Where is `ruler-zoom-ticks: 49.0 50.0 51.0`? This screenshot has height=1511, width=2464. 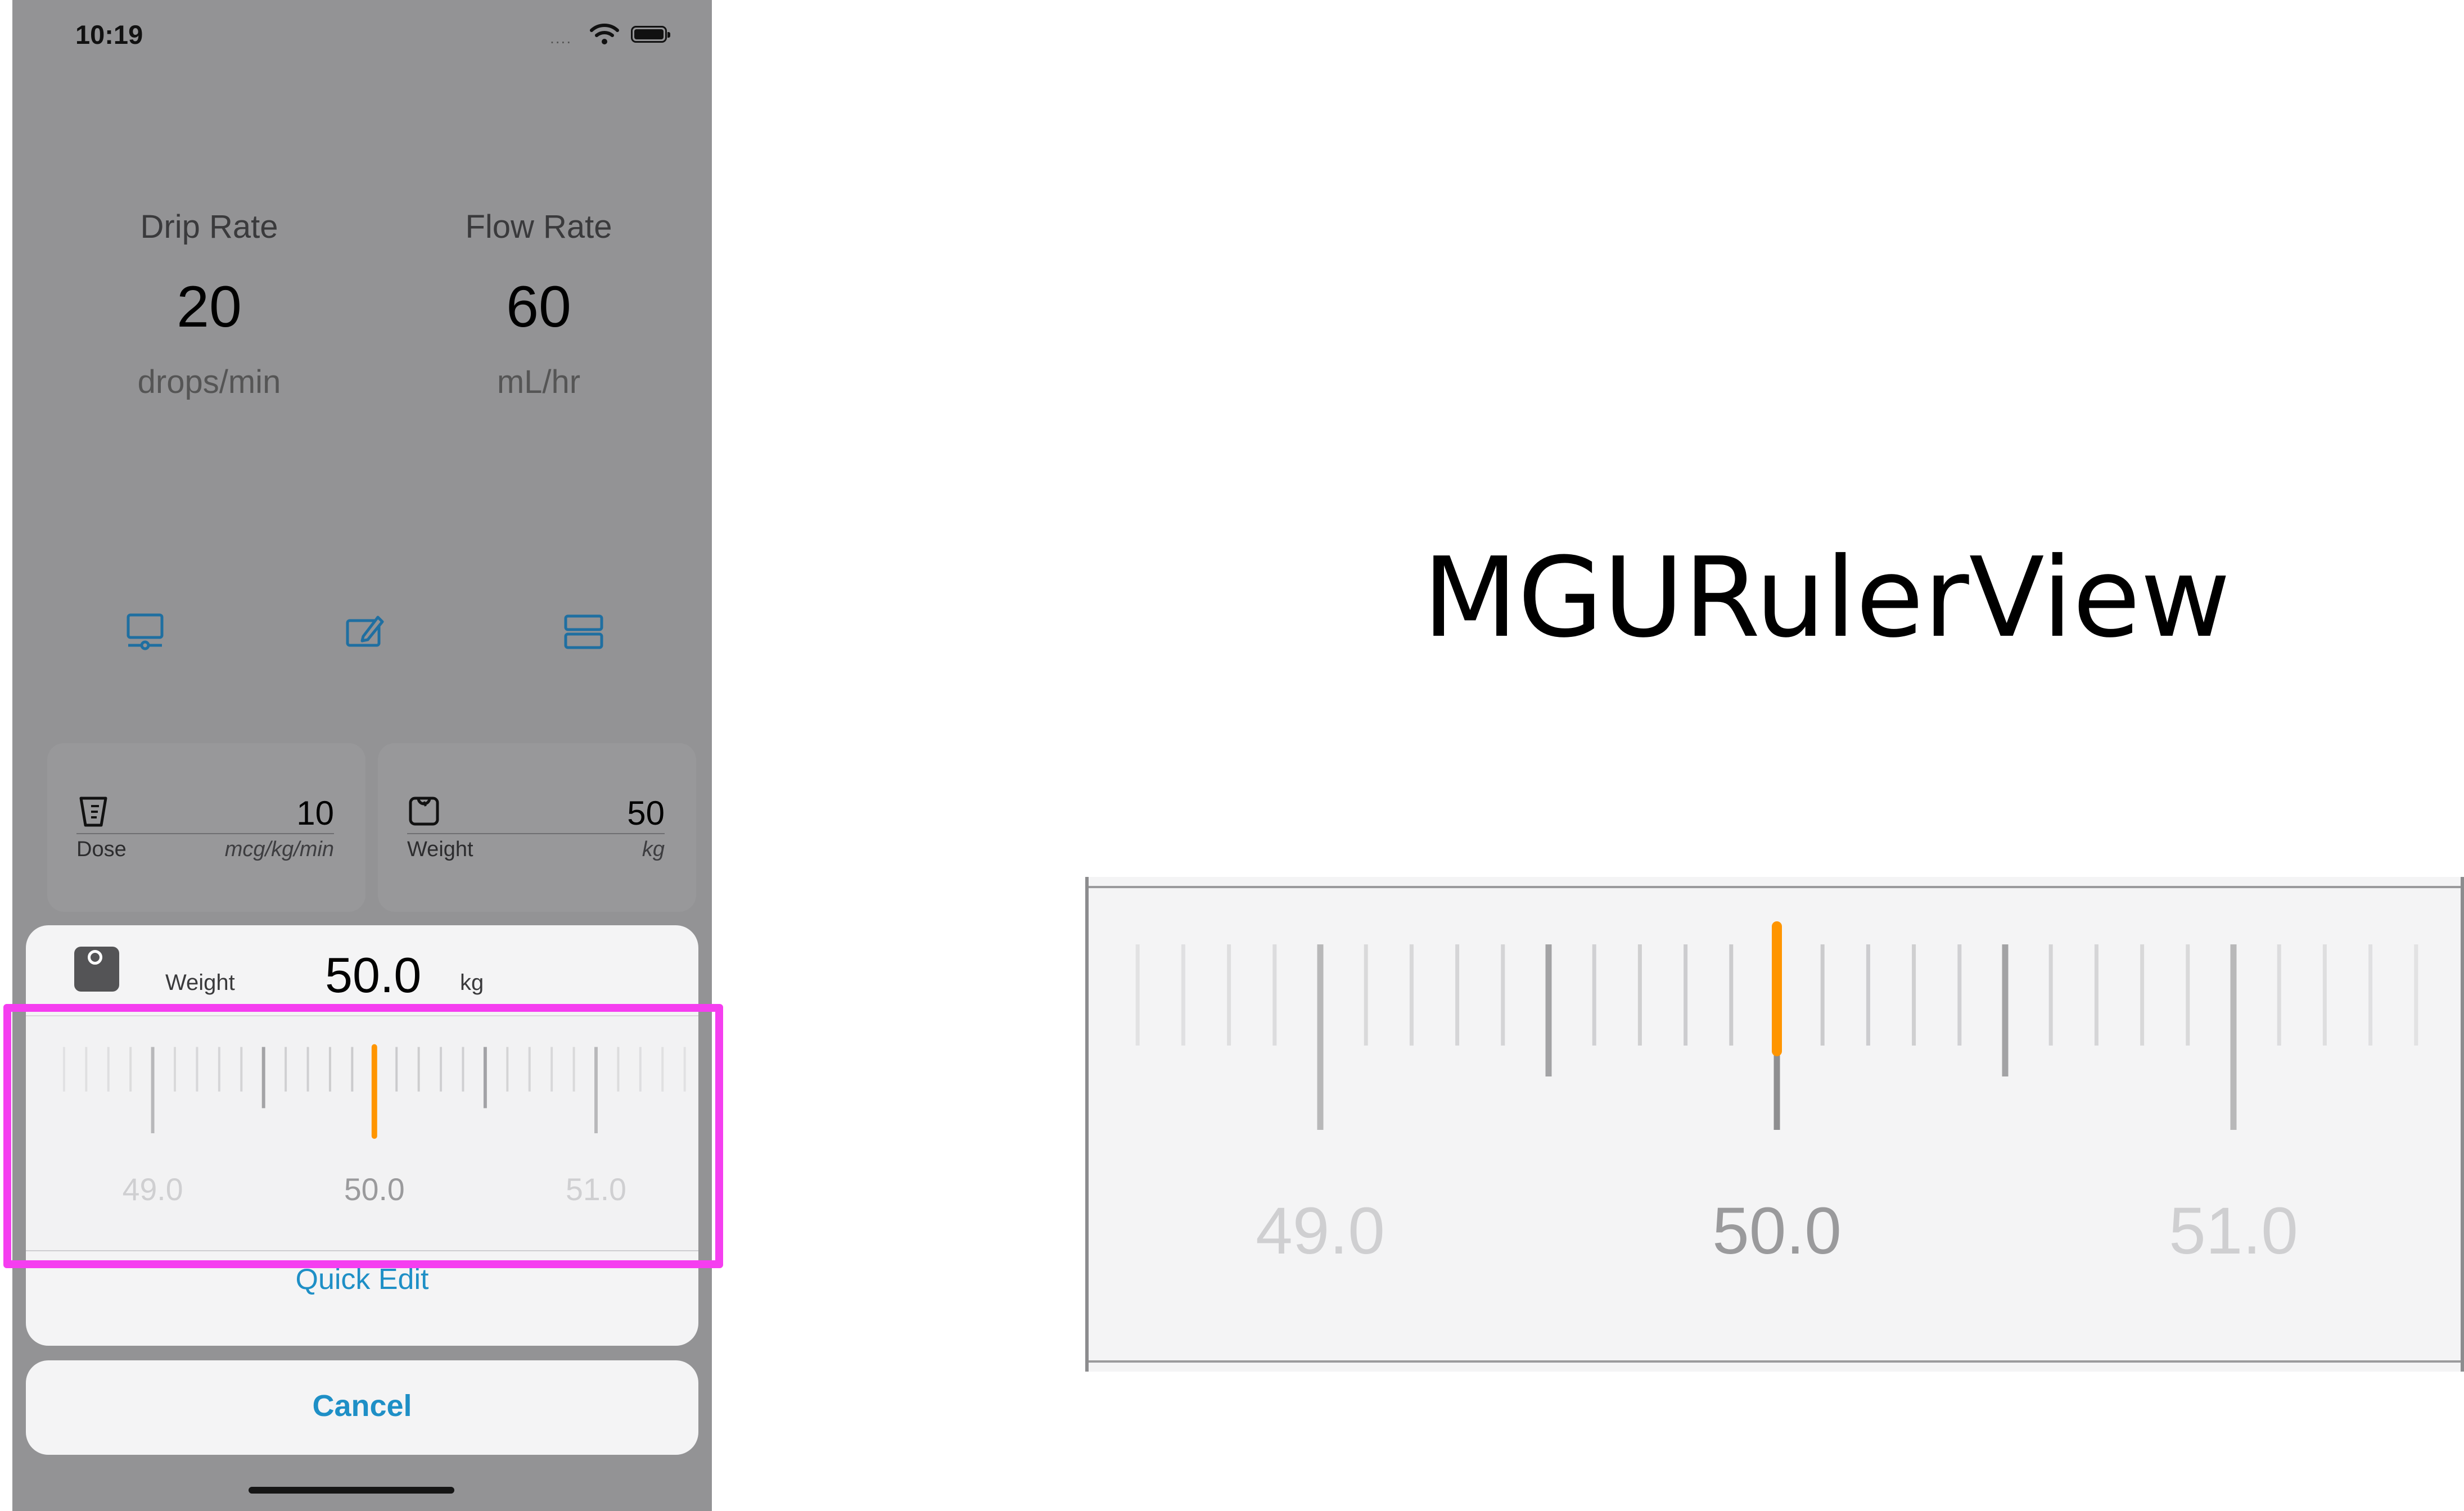 ruler-zoom-ticks: 49.0 50.0 51.0 is located at coordinates (1776, 1094).